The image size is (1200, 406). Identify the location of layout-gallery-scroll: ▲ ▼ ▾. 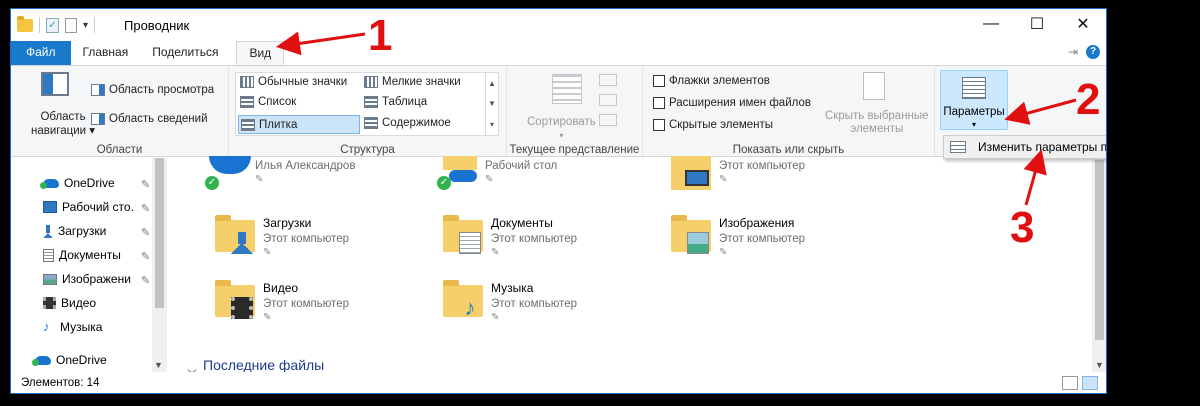
(491, 104).